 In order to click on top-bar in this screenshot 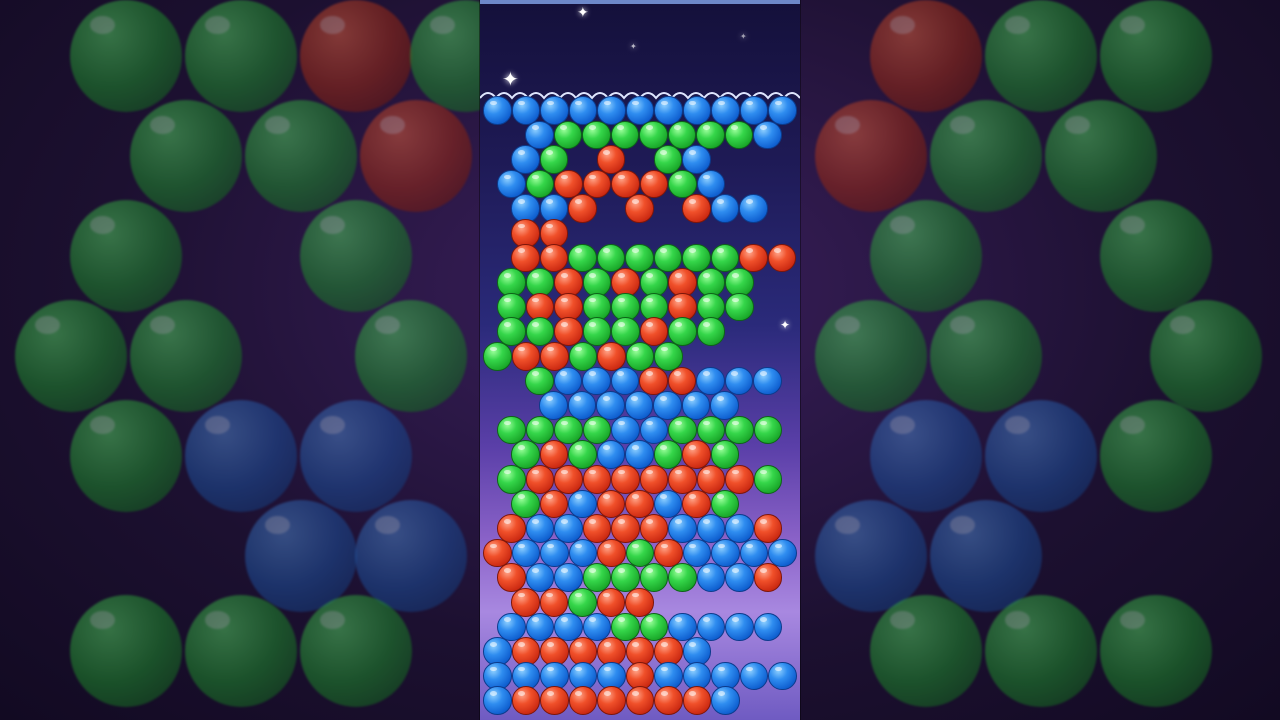, I will do `click(640, 2)`.